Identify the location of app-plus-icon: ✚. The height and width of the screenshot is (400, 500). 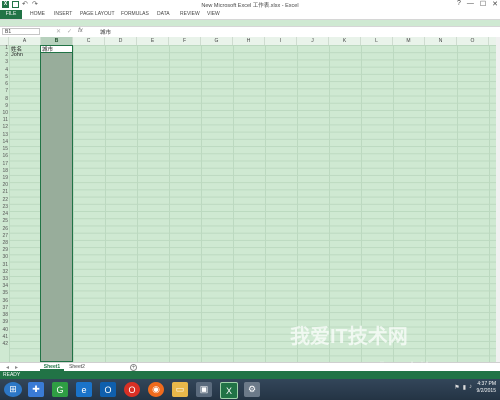
(36, 389).